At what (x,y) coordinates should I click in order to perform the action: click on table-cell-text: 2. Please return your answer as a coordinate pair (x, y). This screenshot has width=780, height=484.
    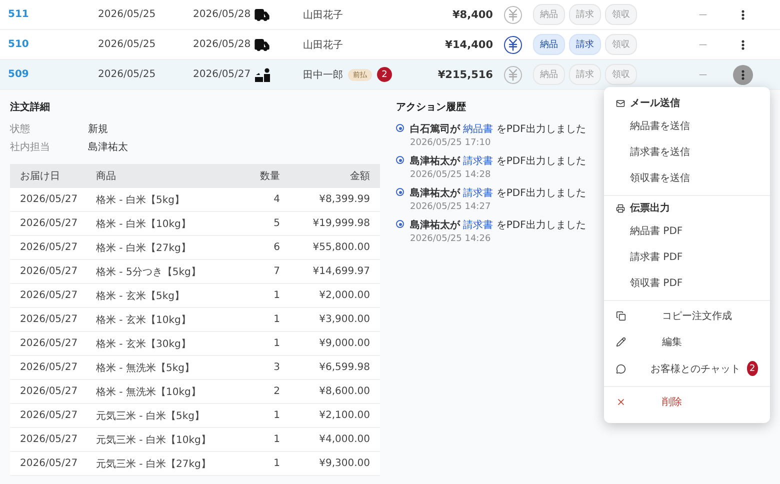
    Looking at the image, I should click on (276, 391).